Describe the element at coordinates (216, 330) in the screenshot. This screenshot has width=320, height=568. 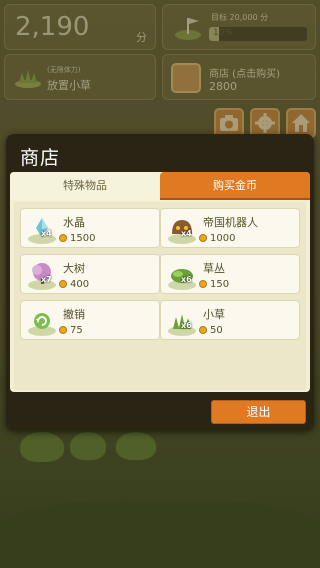
I see `item-price: 50` at that location.